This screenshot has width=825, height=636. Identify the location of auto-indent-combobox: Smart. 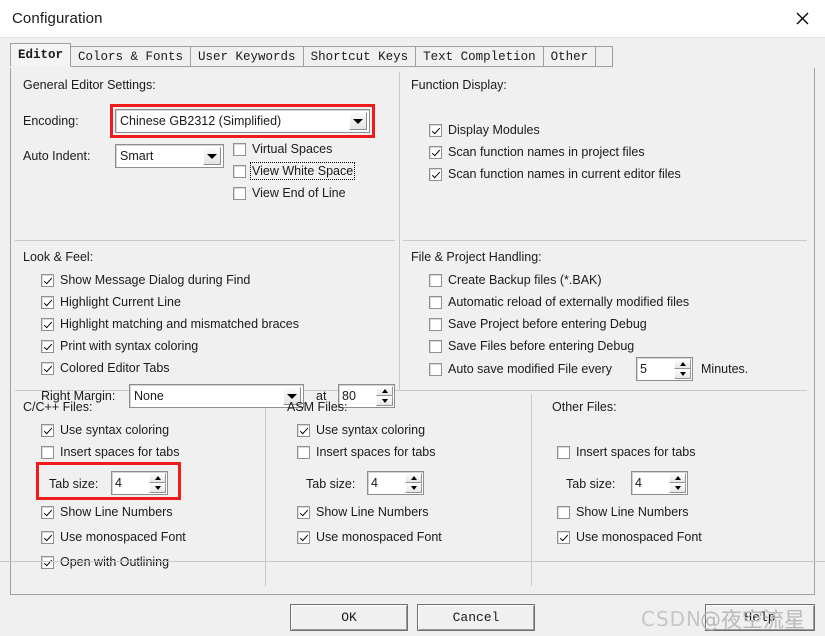
(169, 156).